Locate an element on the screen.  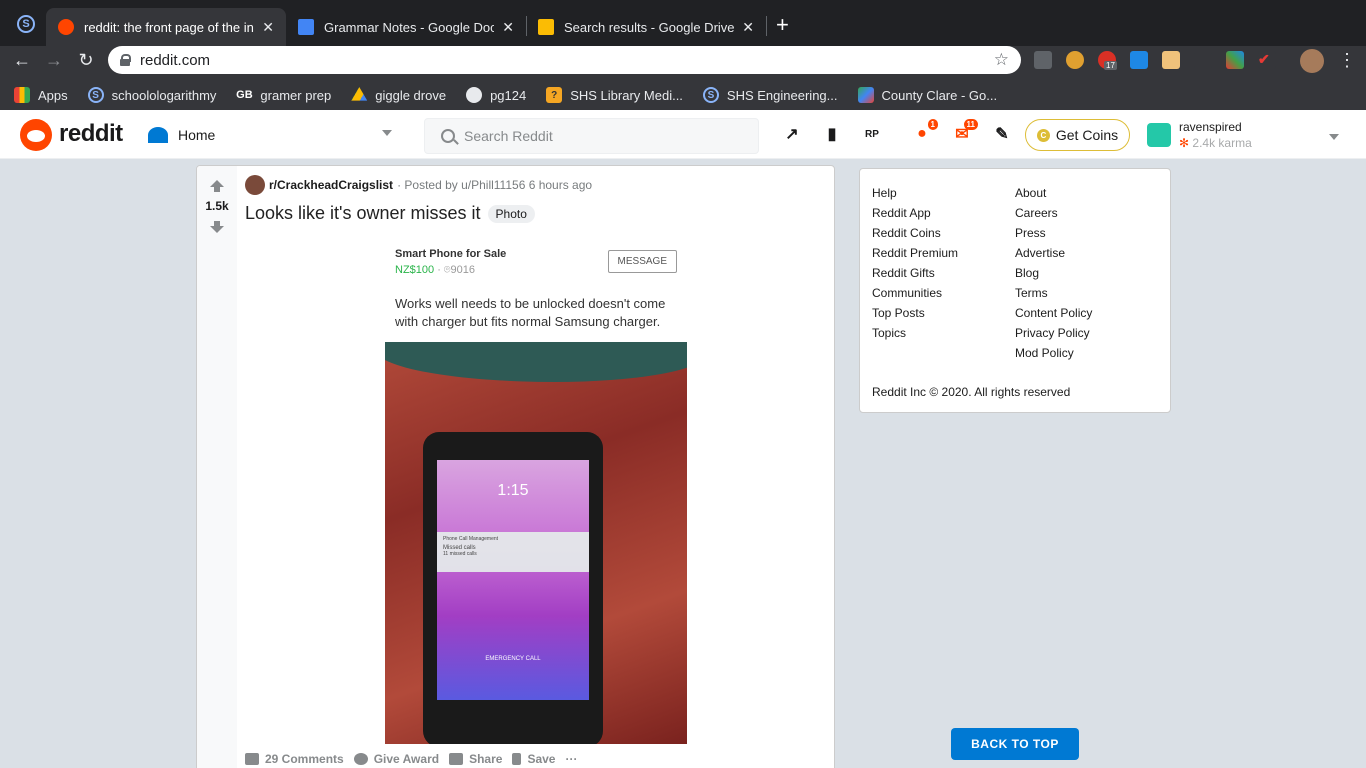
downvote-arrow-icon is located at coordinates (217, 227).